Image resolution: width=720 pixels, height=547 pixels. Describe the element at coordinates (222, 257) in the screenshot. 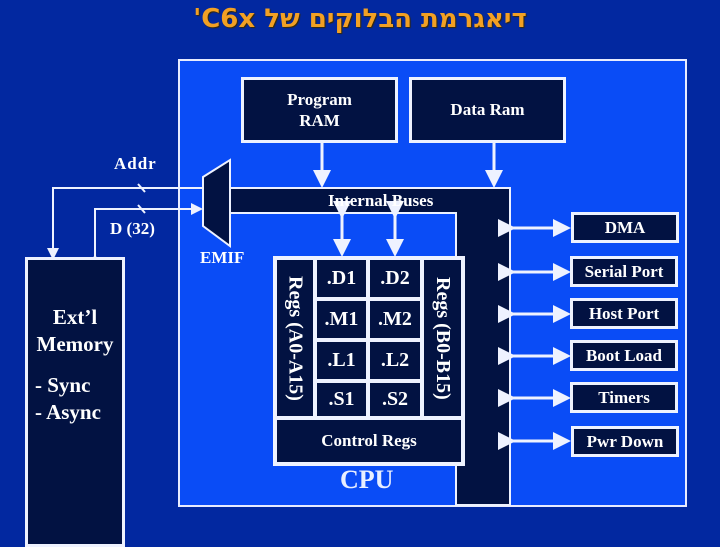

I see `emif-label: EMIF` at that location.